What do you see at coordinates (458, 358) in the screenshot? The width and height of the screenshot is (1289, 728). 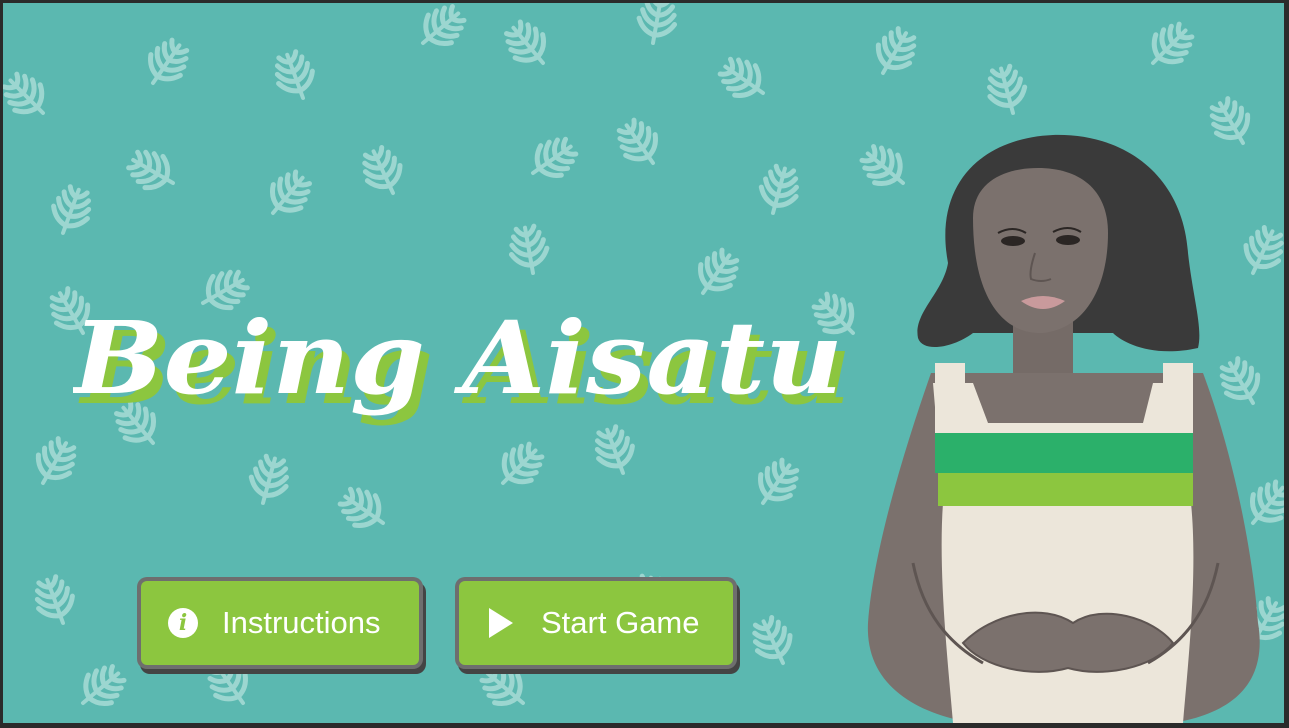 I see `game-title-text: Being Aisatu` at bounding box center [458, 358].